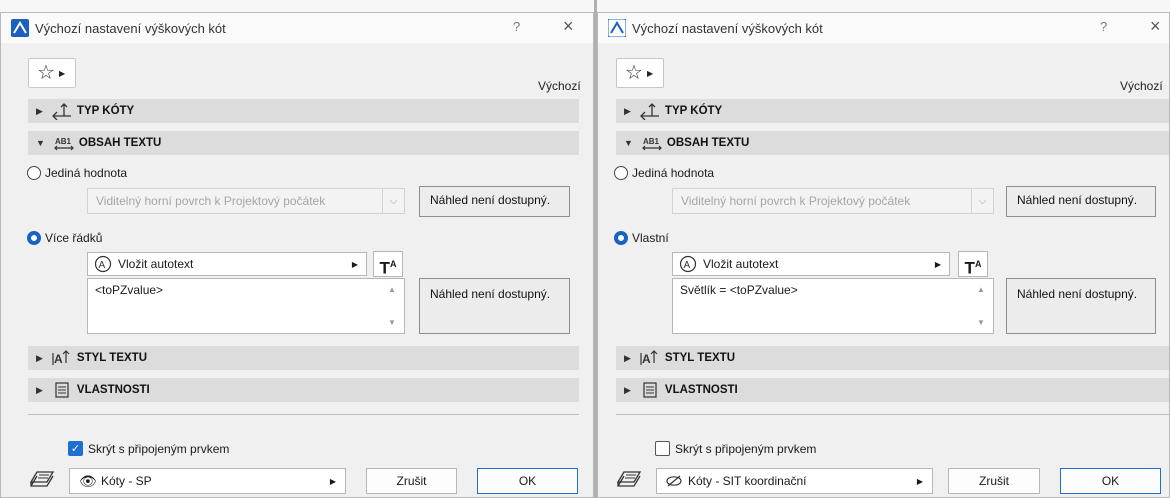  I want to click on custom-text-area: Světlík = <toPZvalue> ▲ ▼, so click(833, 306).